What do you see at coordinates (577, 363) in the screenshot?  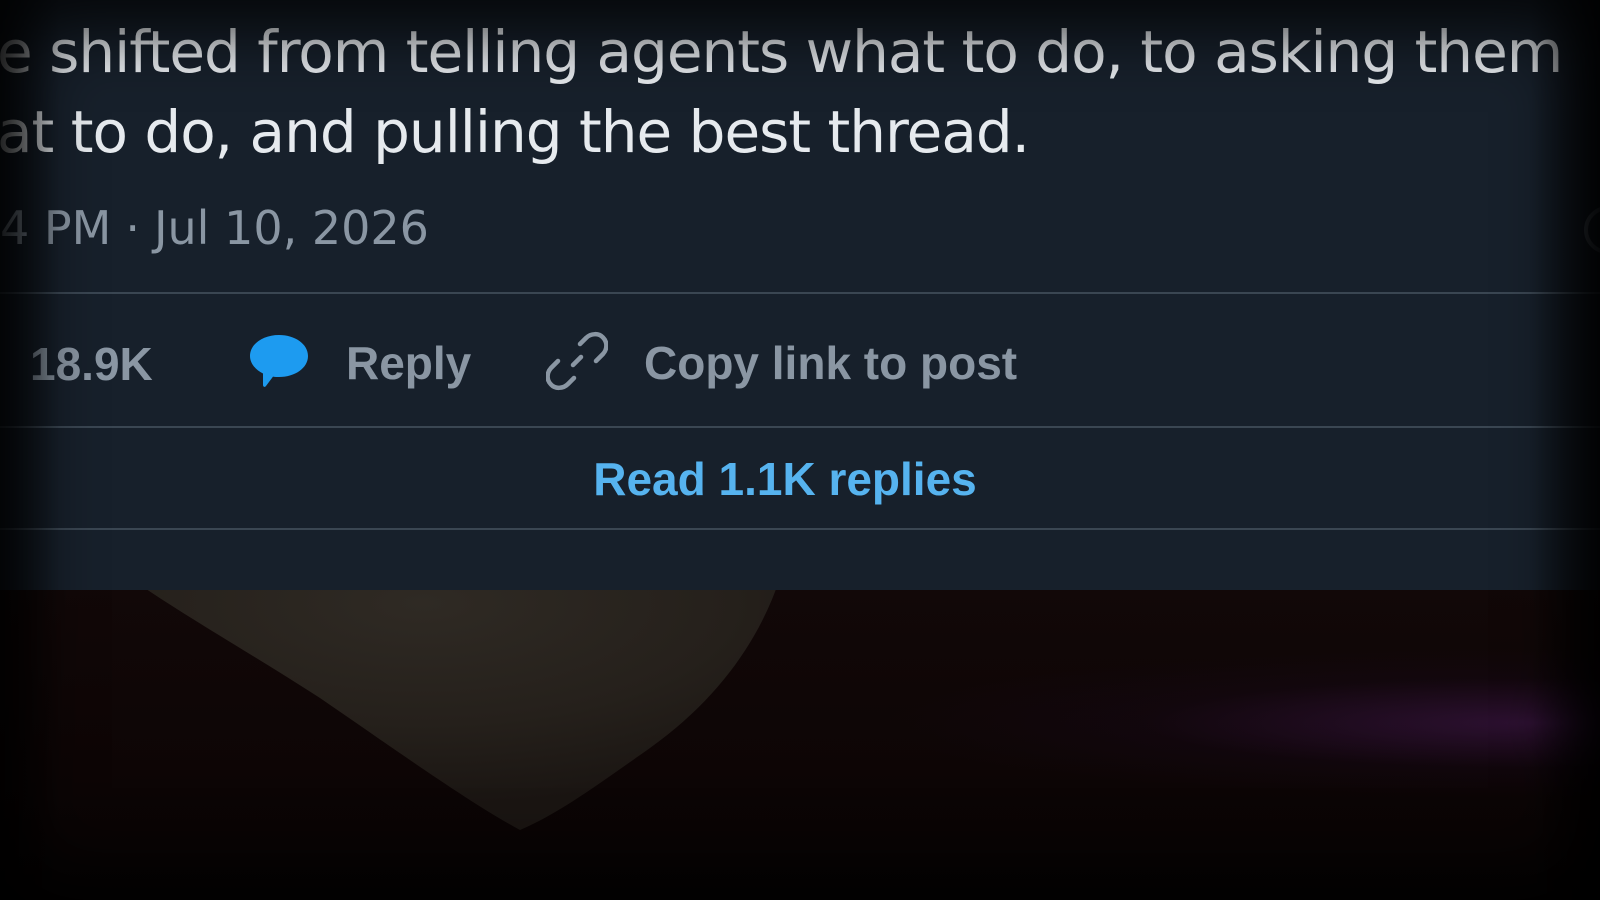 I see `link-icon` at bounding box center [577, 363].